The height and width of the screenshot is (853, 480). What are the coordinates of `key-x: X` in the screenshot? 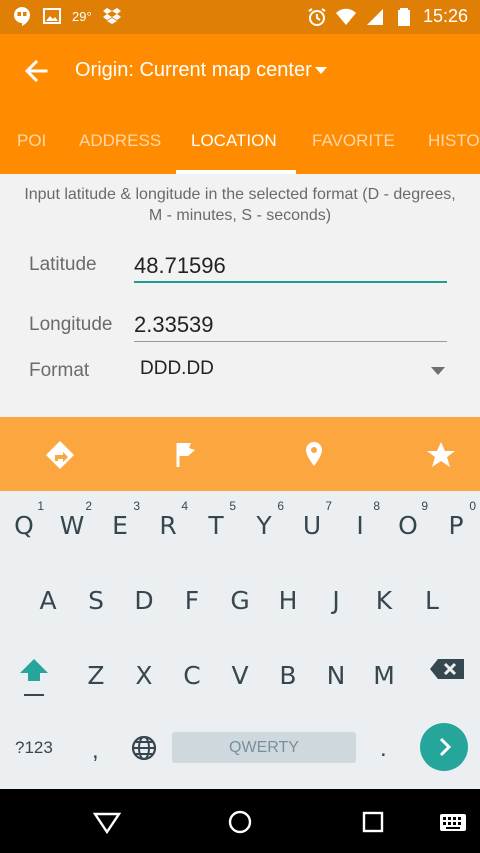 It's located at (144, 666).